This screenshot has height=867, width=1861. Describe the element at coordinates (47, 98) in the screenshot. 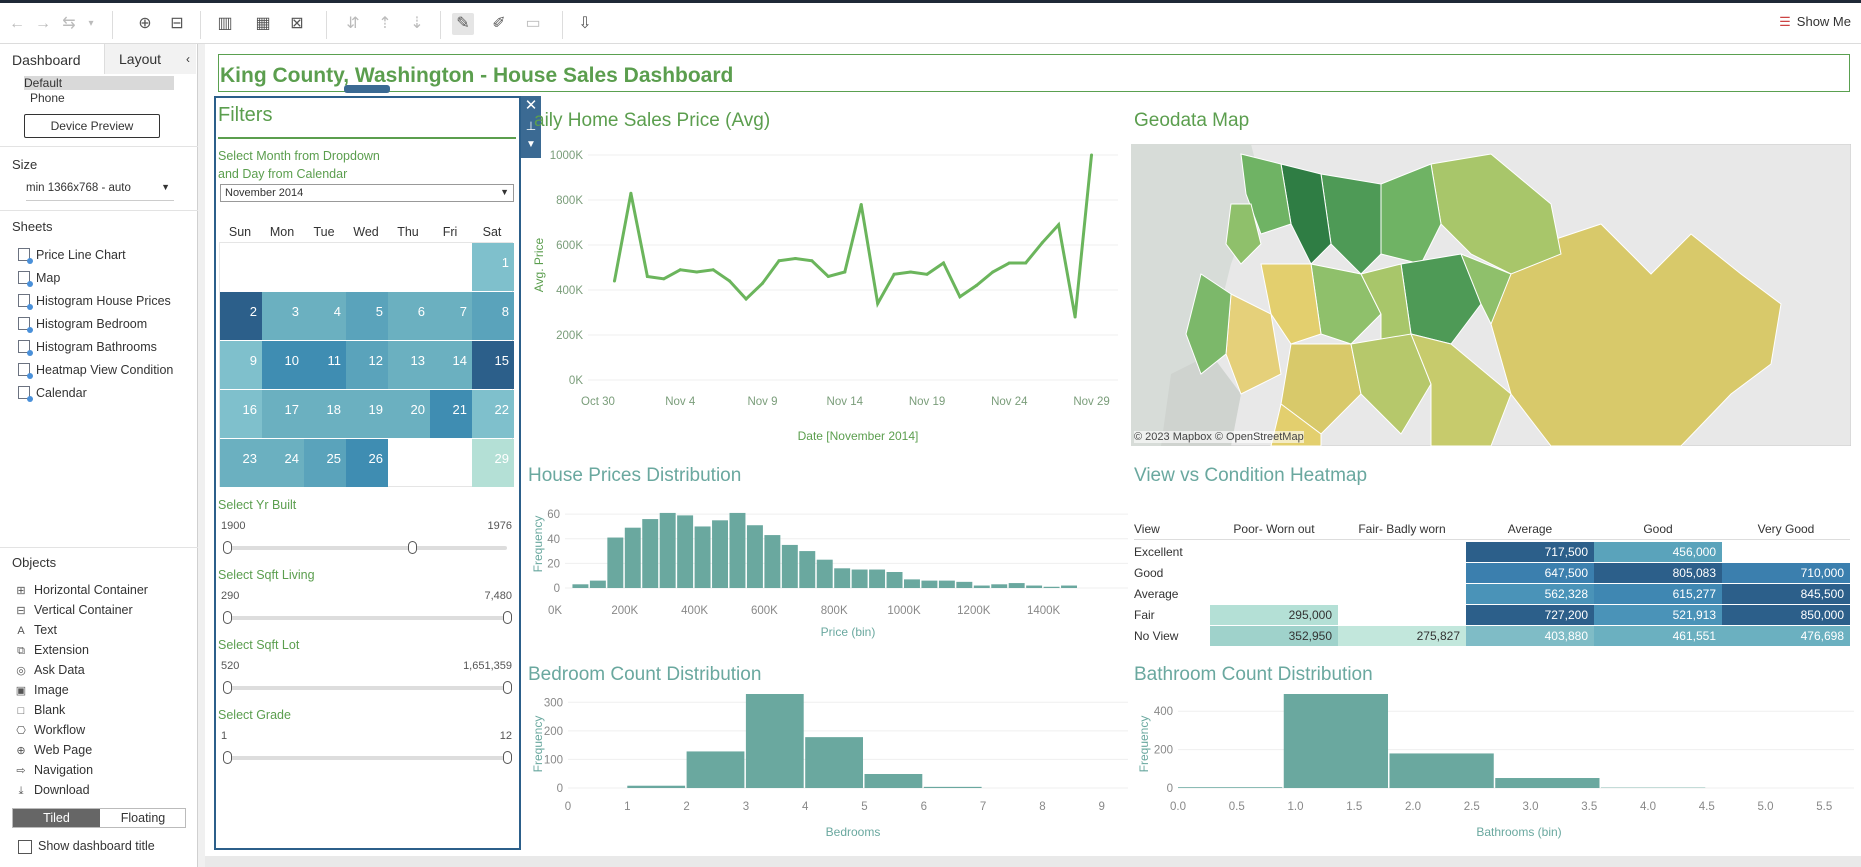

I see `device-phone: Phone` at that location.